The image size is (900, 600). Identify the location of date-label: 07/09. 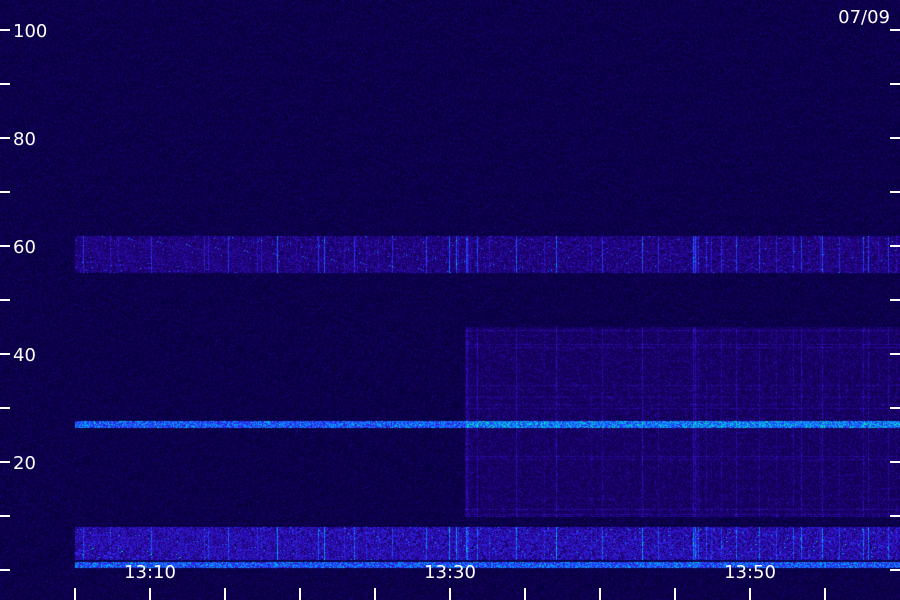
(864, 17).